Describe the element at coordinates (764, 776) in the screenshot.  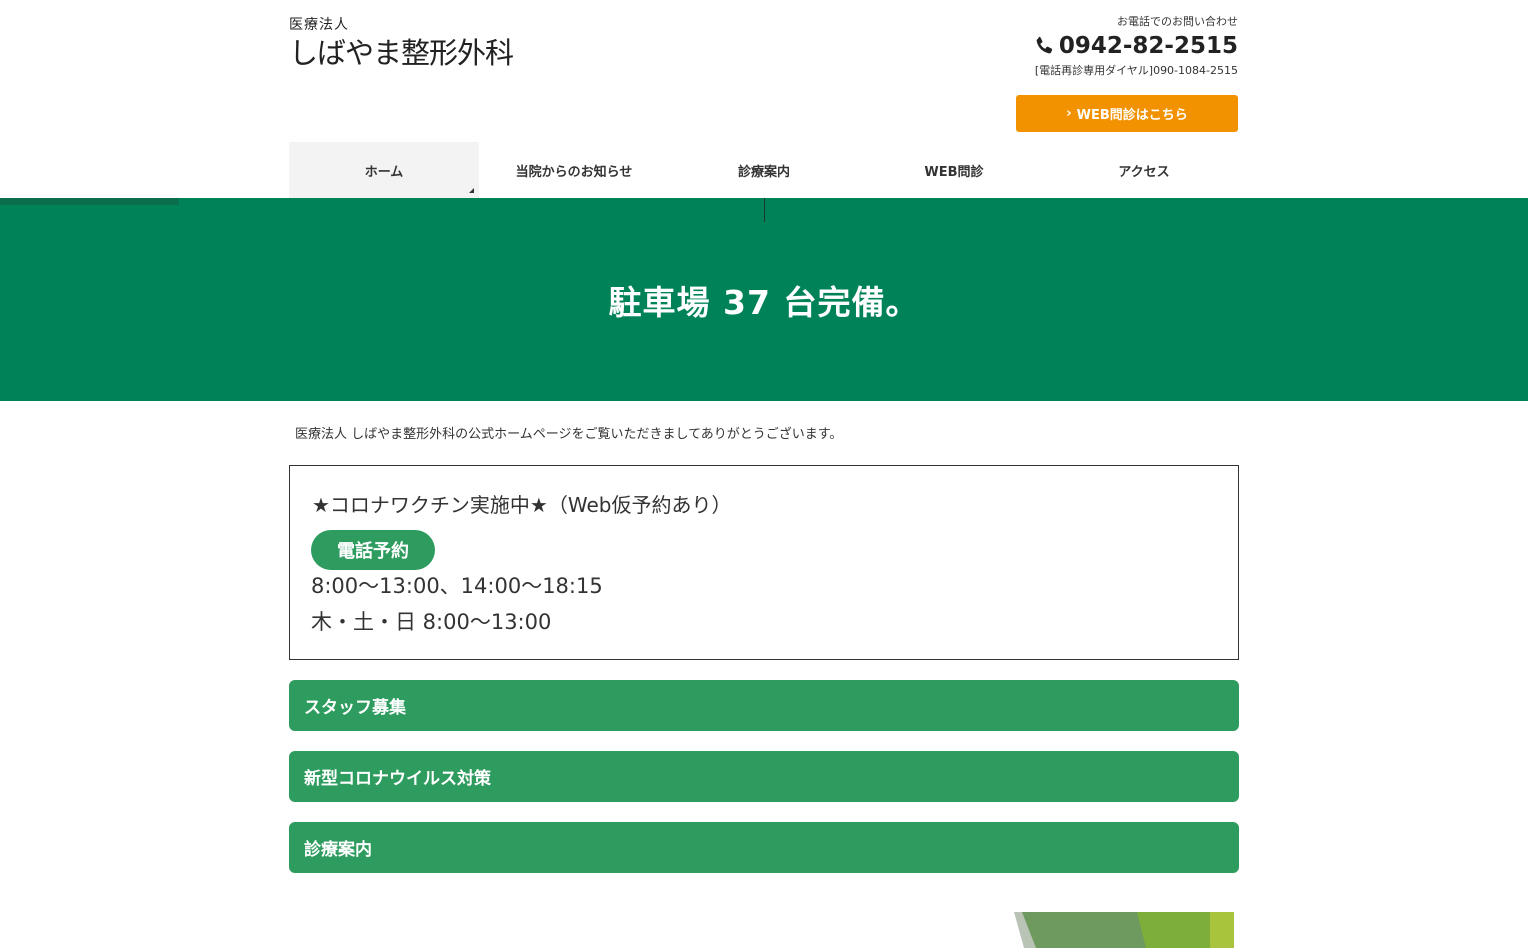
I see `accordion-covid-measures: 新型コロナウイルス対策` at that location.